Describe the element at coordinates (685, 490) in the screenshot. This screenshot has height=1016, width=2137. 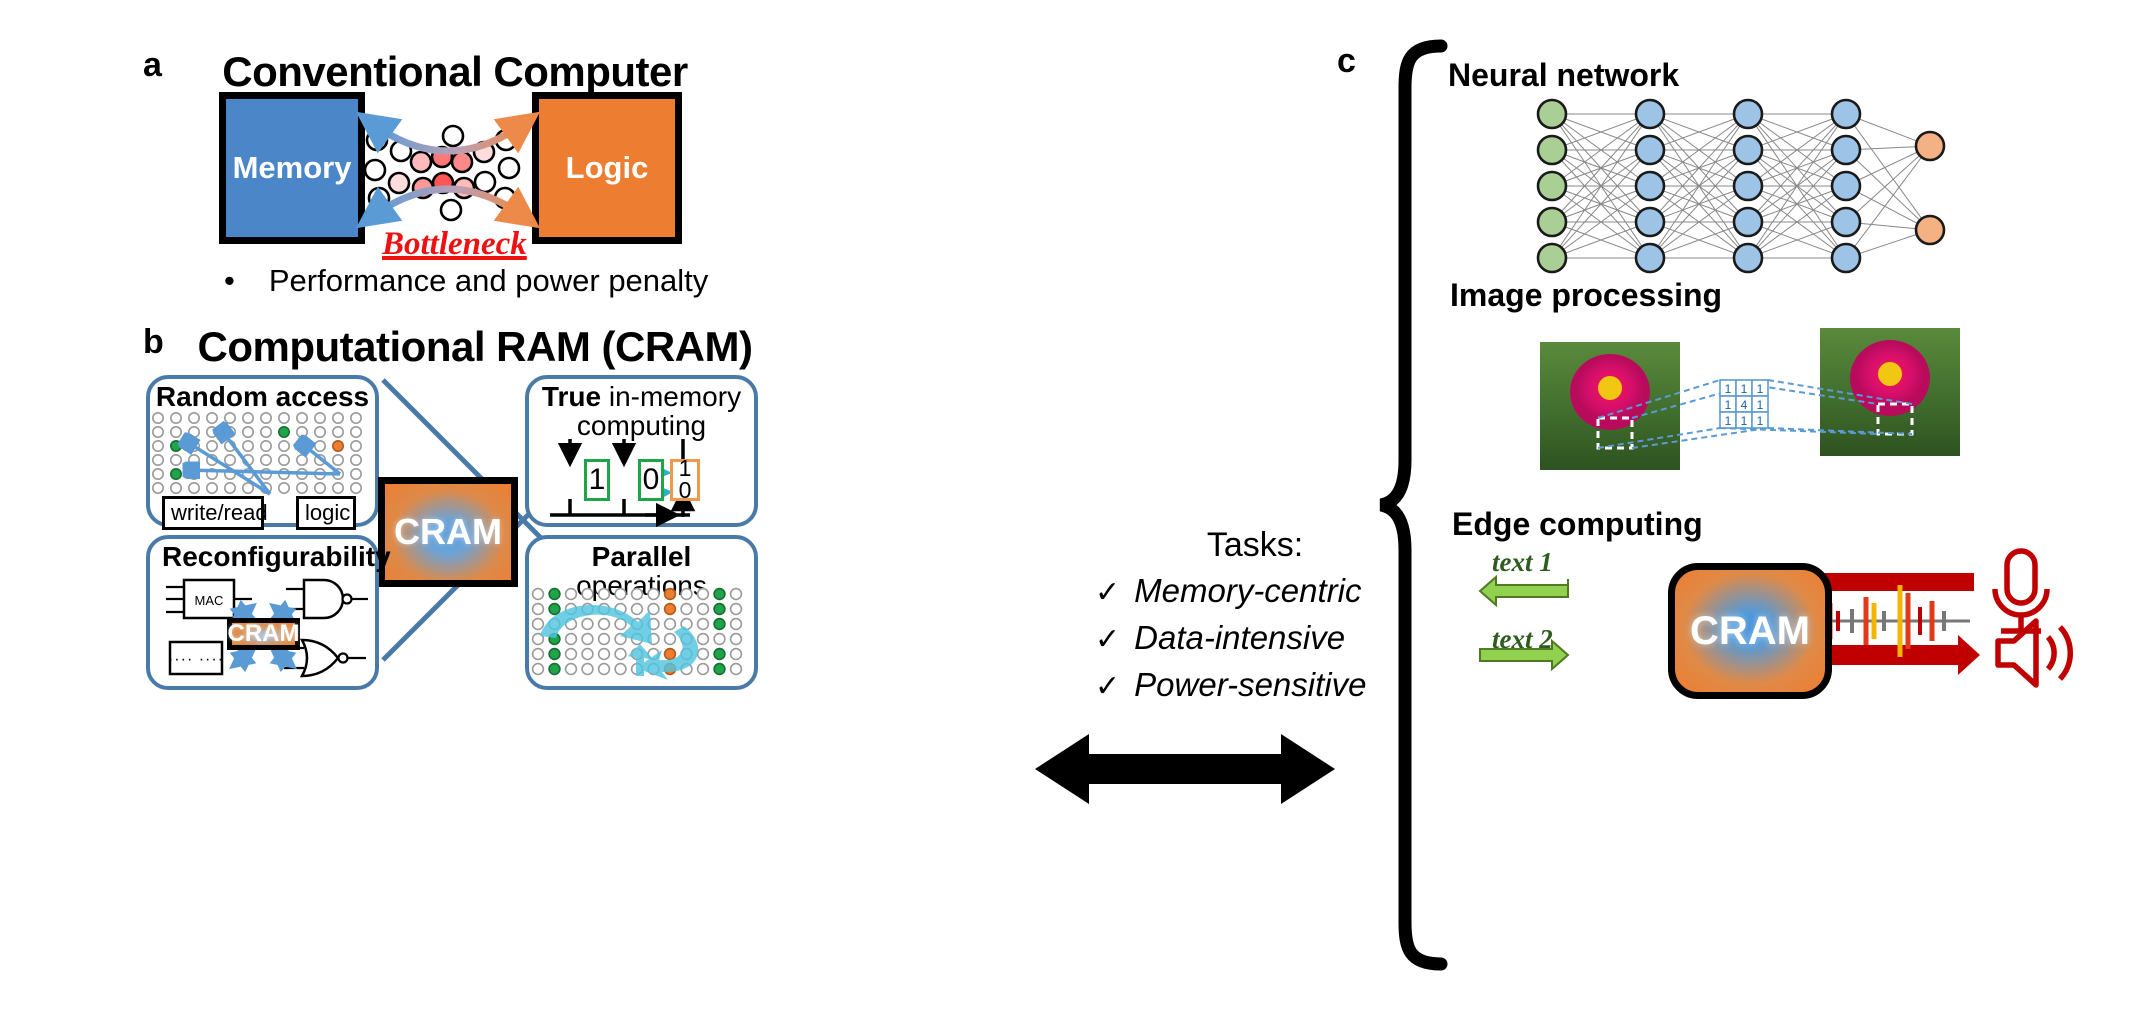
I see `toggle-bottom-value: 0` at that location.